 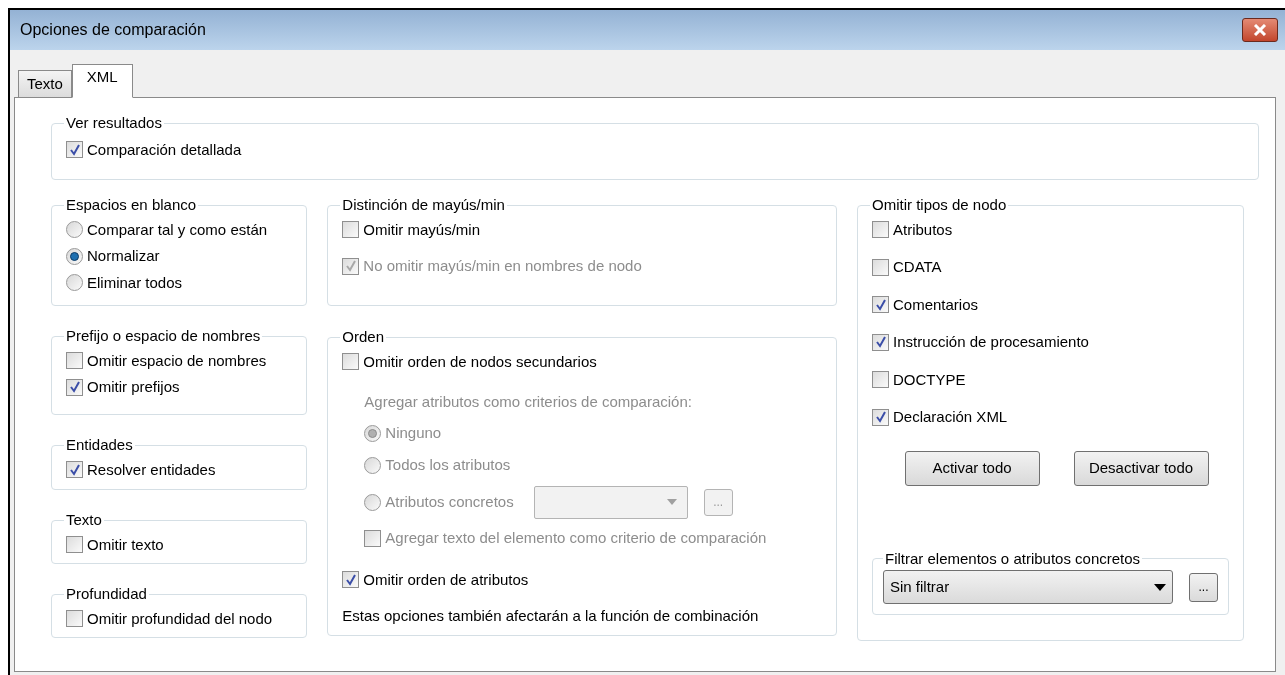 I want to click on group-title: Espacios en blanco, so click(x=131, y=205).